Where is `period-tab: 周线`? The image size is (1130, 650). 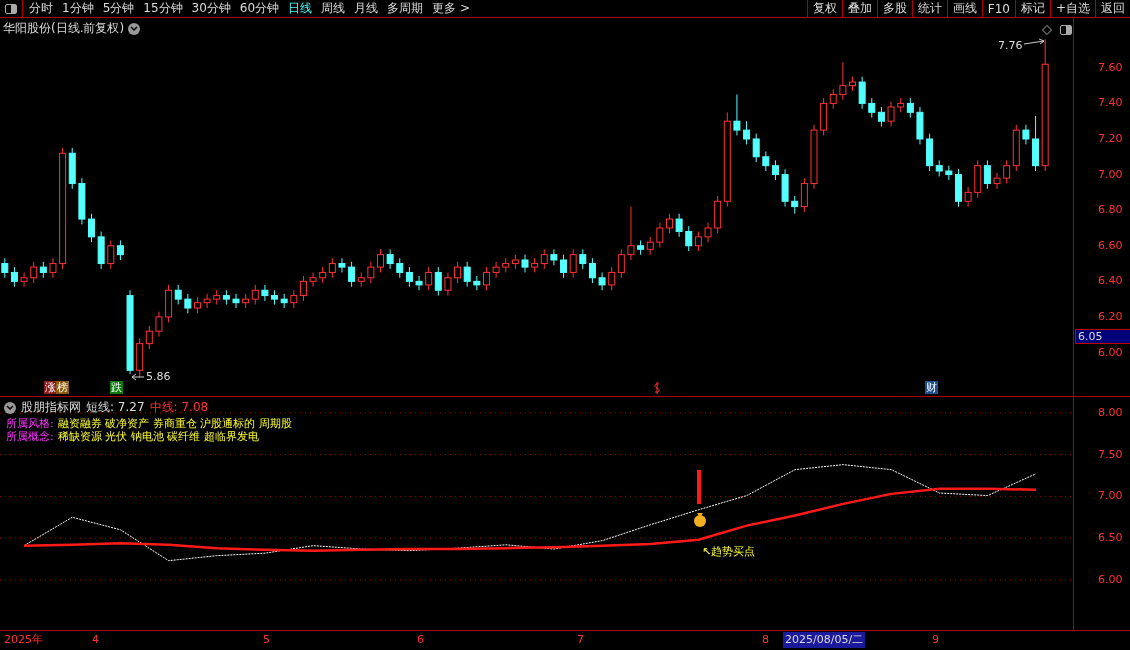 period-tab: 周线 is located at coordinates (333, 8).